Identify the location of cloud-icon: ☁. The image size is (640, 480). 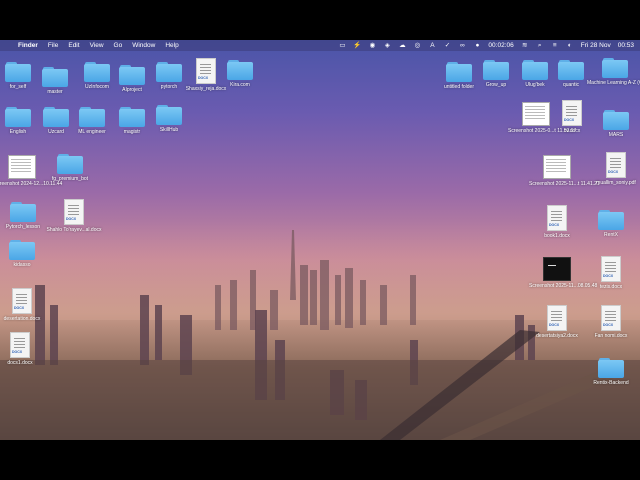
(402, 45).